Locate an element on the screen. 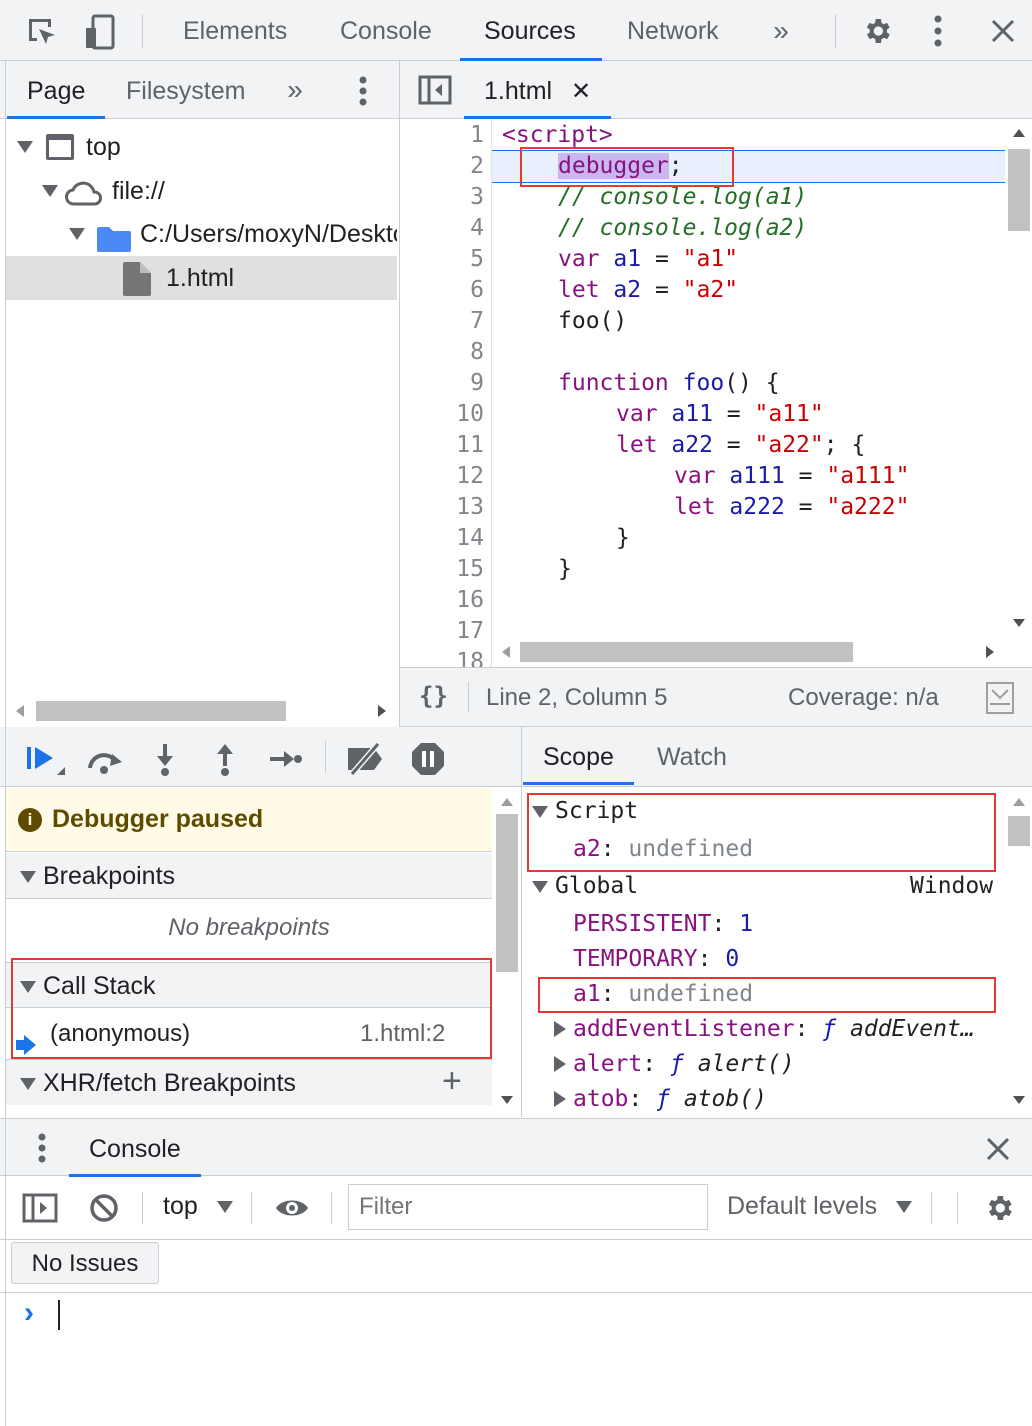 The width and height of the screenshot is (1032, 1426). console-filter-input is located at coordinates (528, 1207).